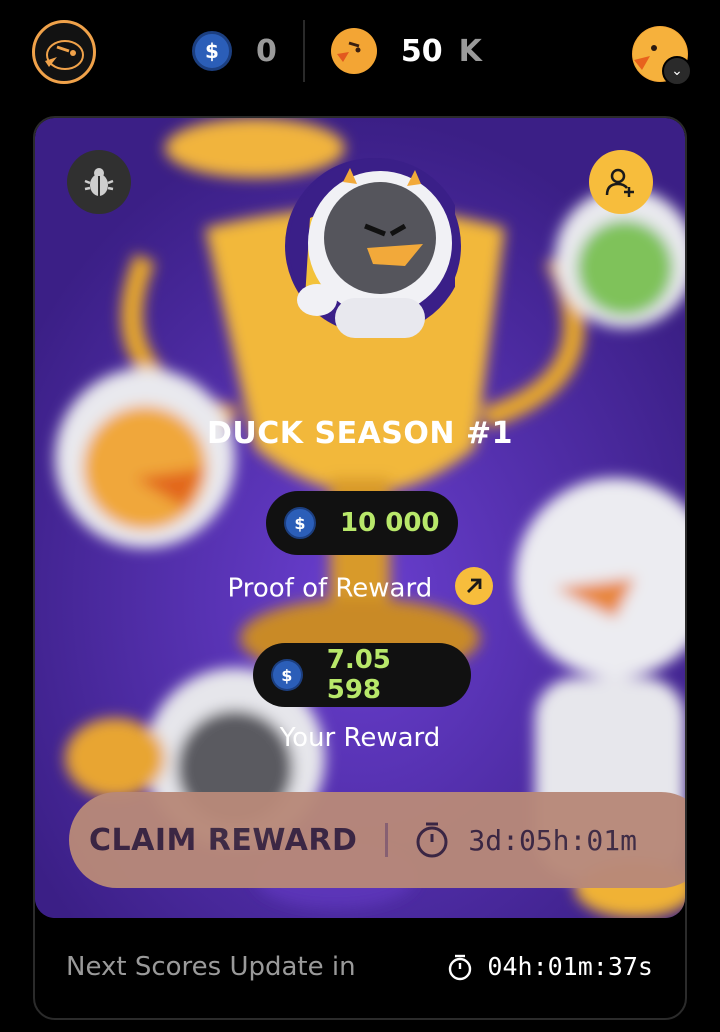 The width and height of the screenshot is (720, 1032). Describe the element at coordinates (303, 51) in the screenshot. I see `balance-divider` at that location.